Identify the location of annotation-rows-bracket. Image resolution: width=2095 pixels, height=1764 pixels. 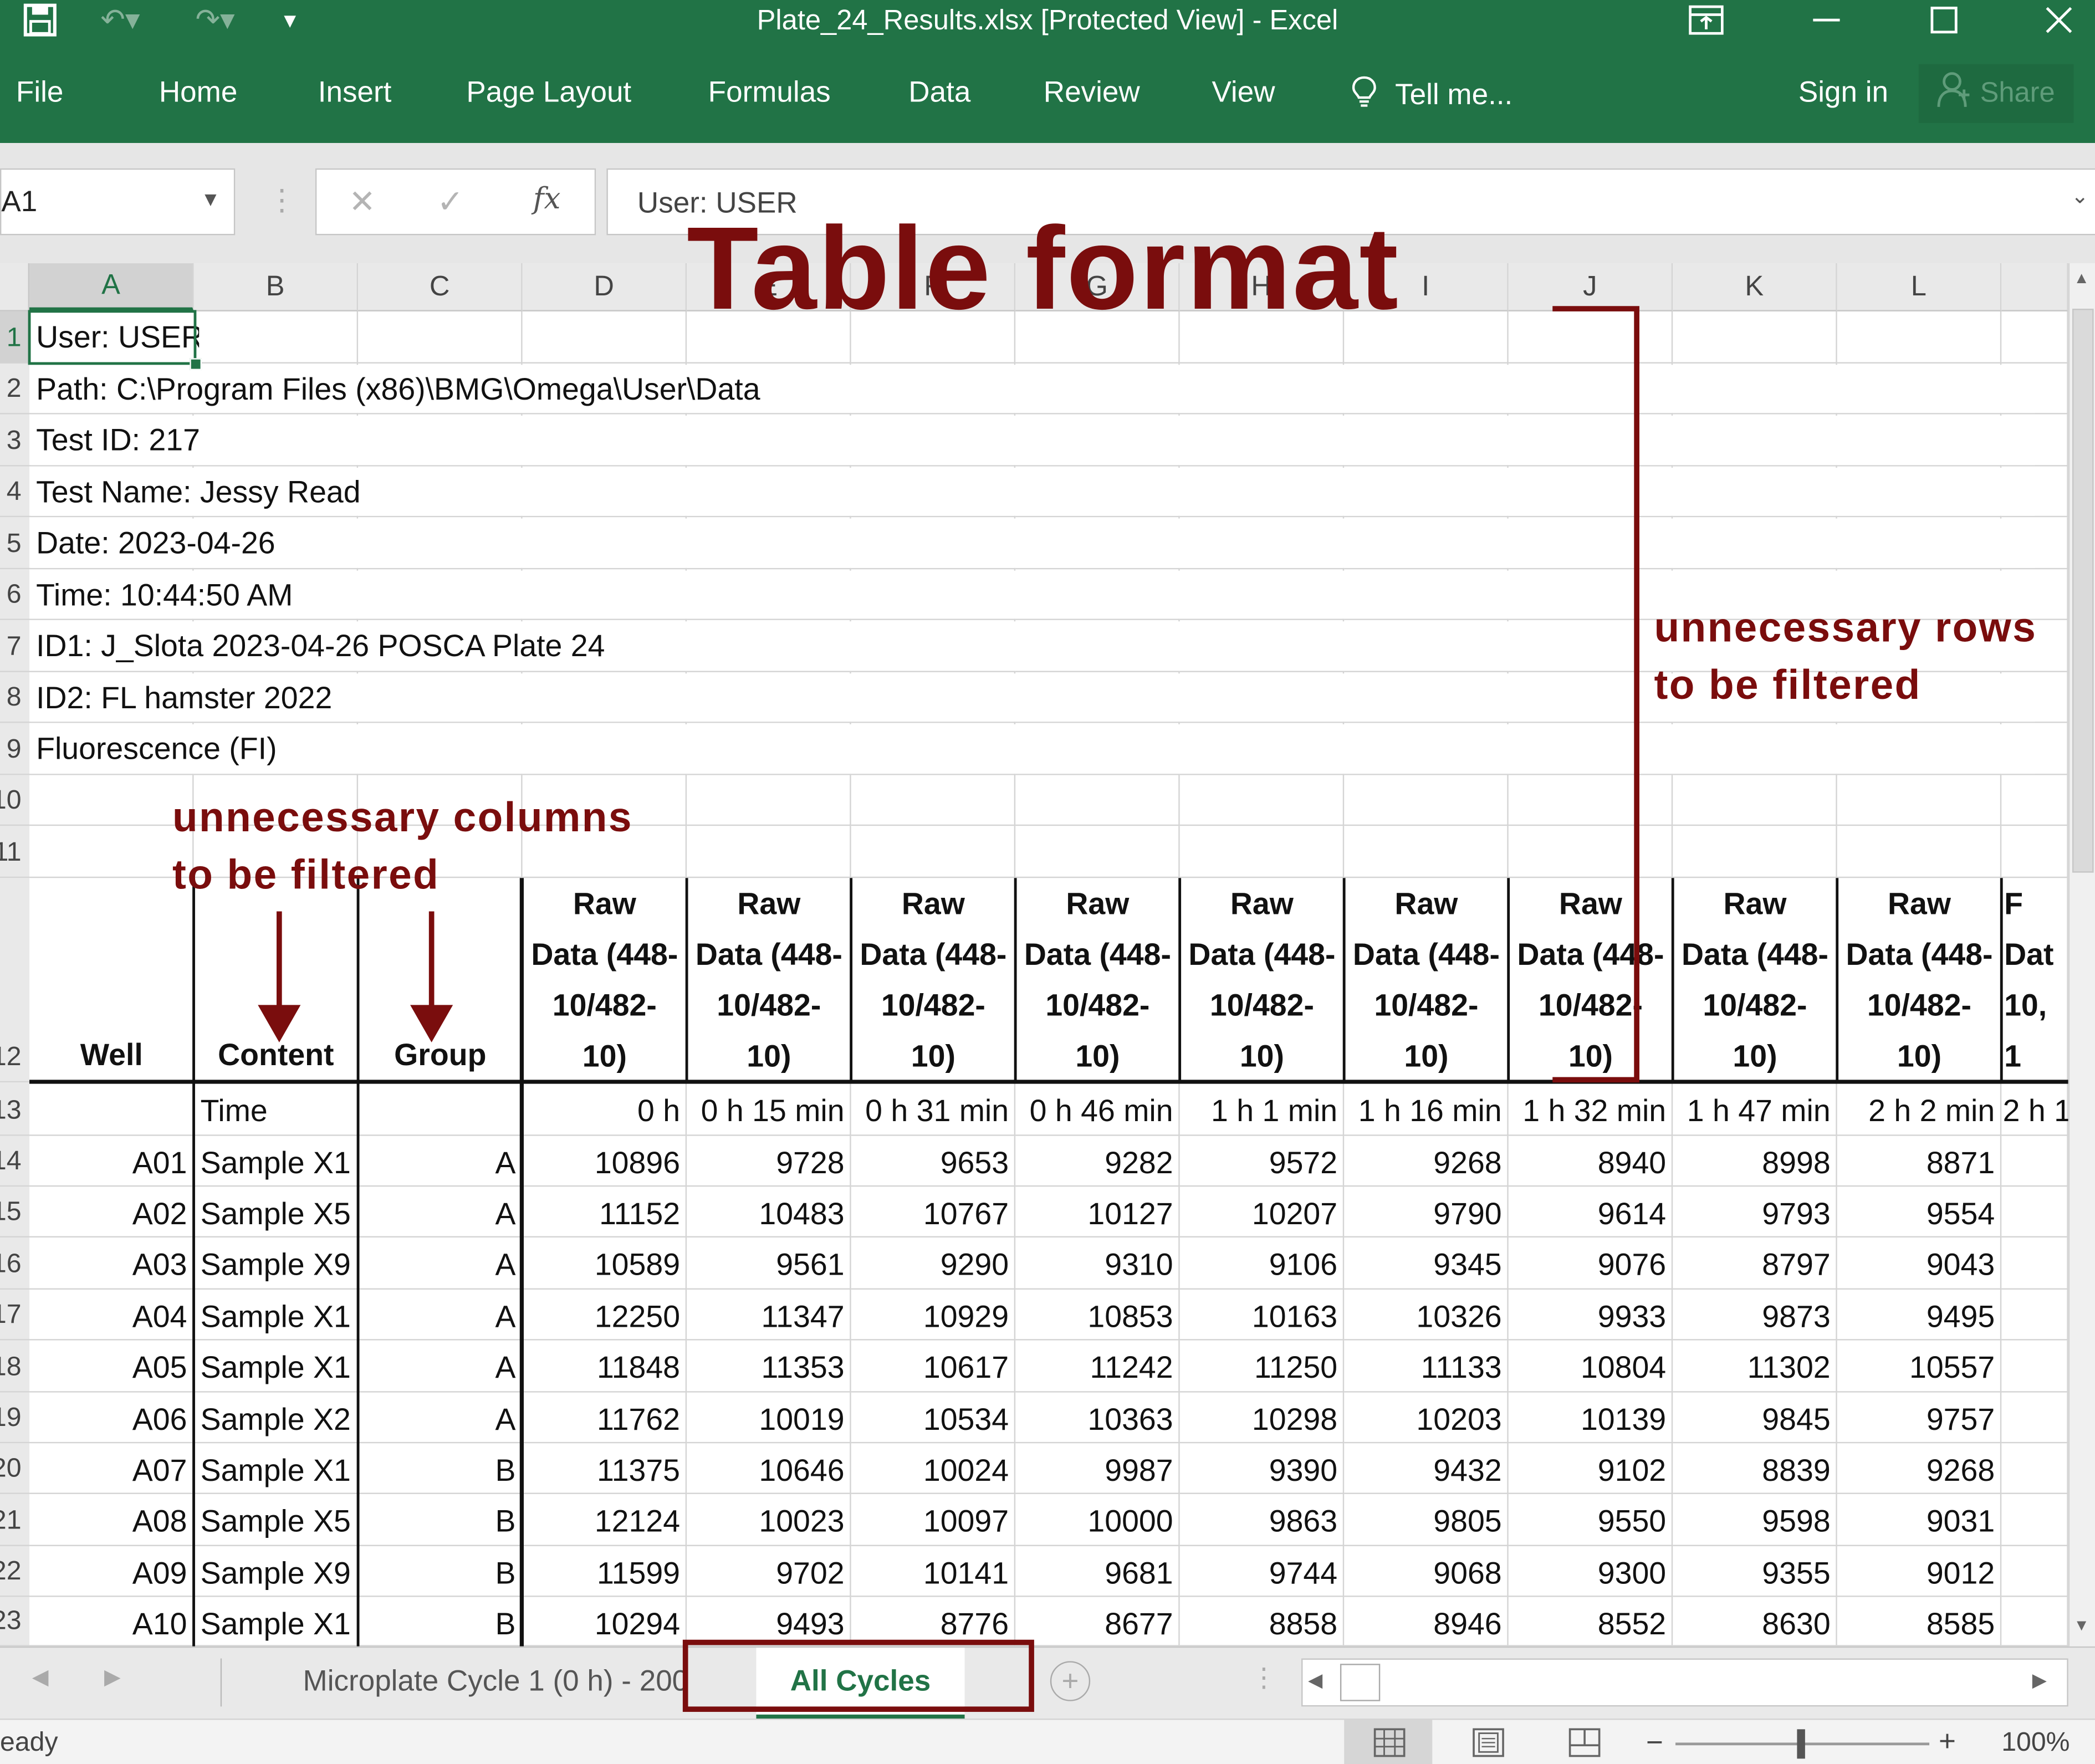
(1595, 694).